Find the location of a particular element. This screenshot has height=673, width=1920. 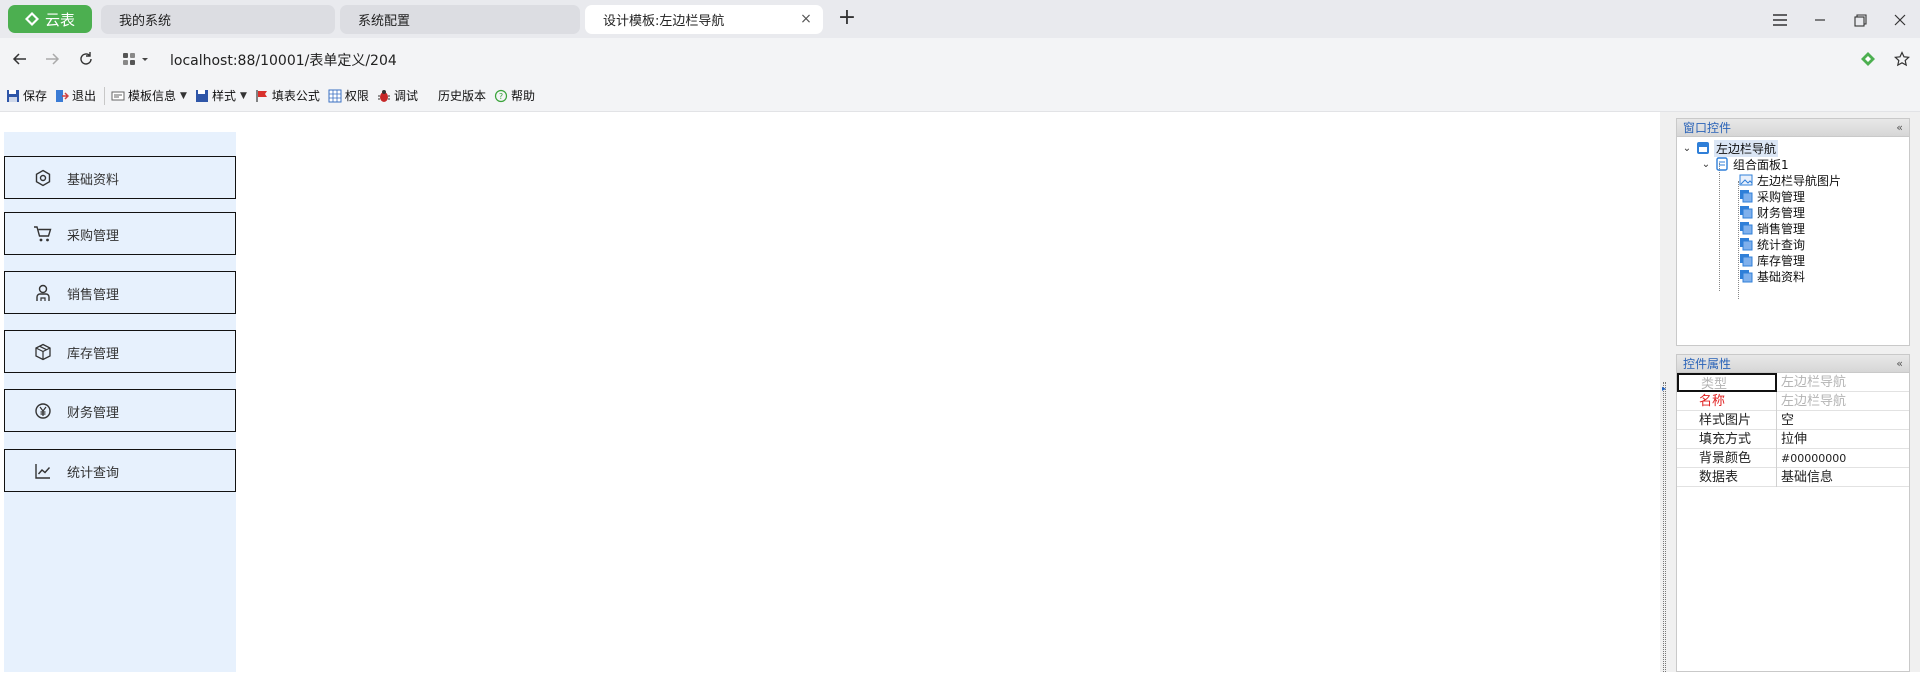

tab-system-config: 系统配置 is located at coordinates (460, 19).